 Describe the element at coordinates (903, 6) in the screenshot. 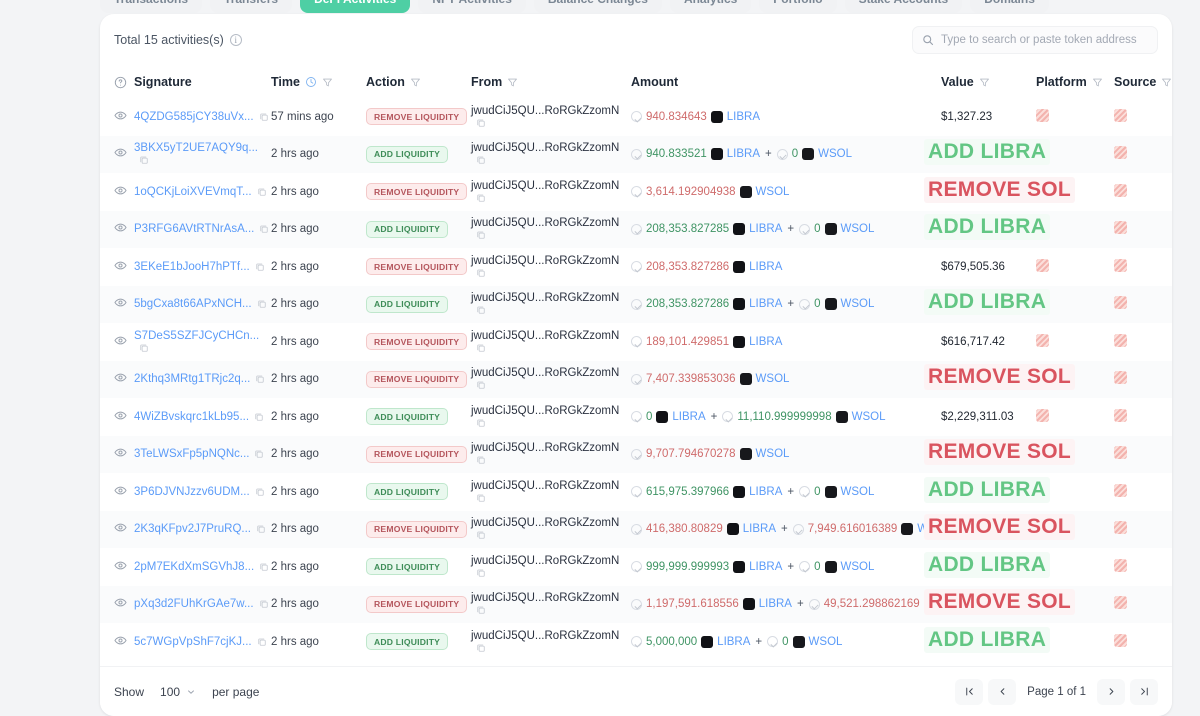

I see `tab-stake-accounts: Stake Accounts` at that location.